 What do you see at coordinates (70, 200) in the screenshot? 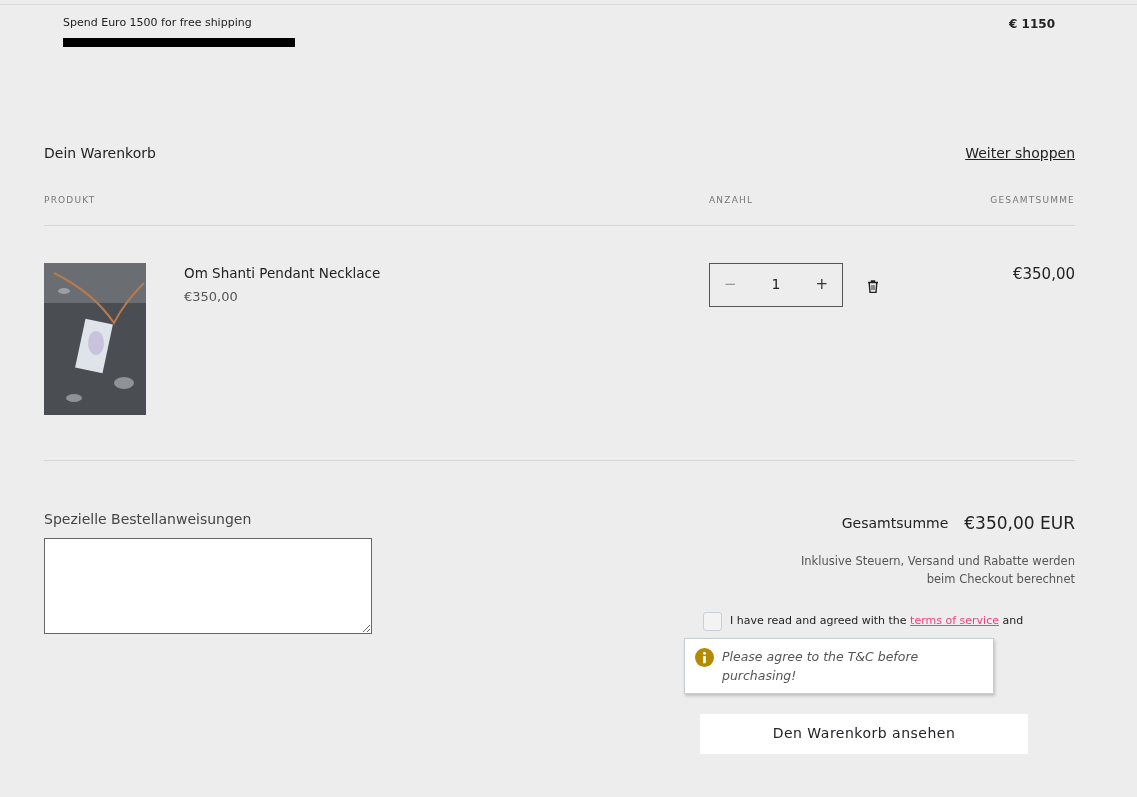
I see `column-header: PRODUKT` at bounding box center [70, 200].